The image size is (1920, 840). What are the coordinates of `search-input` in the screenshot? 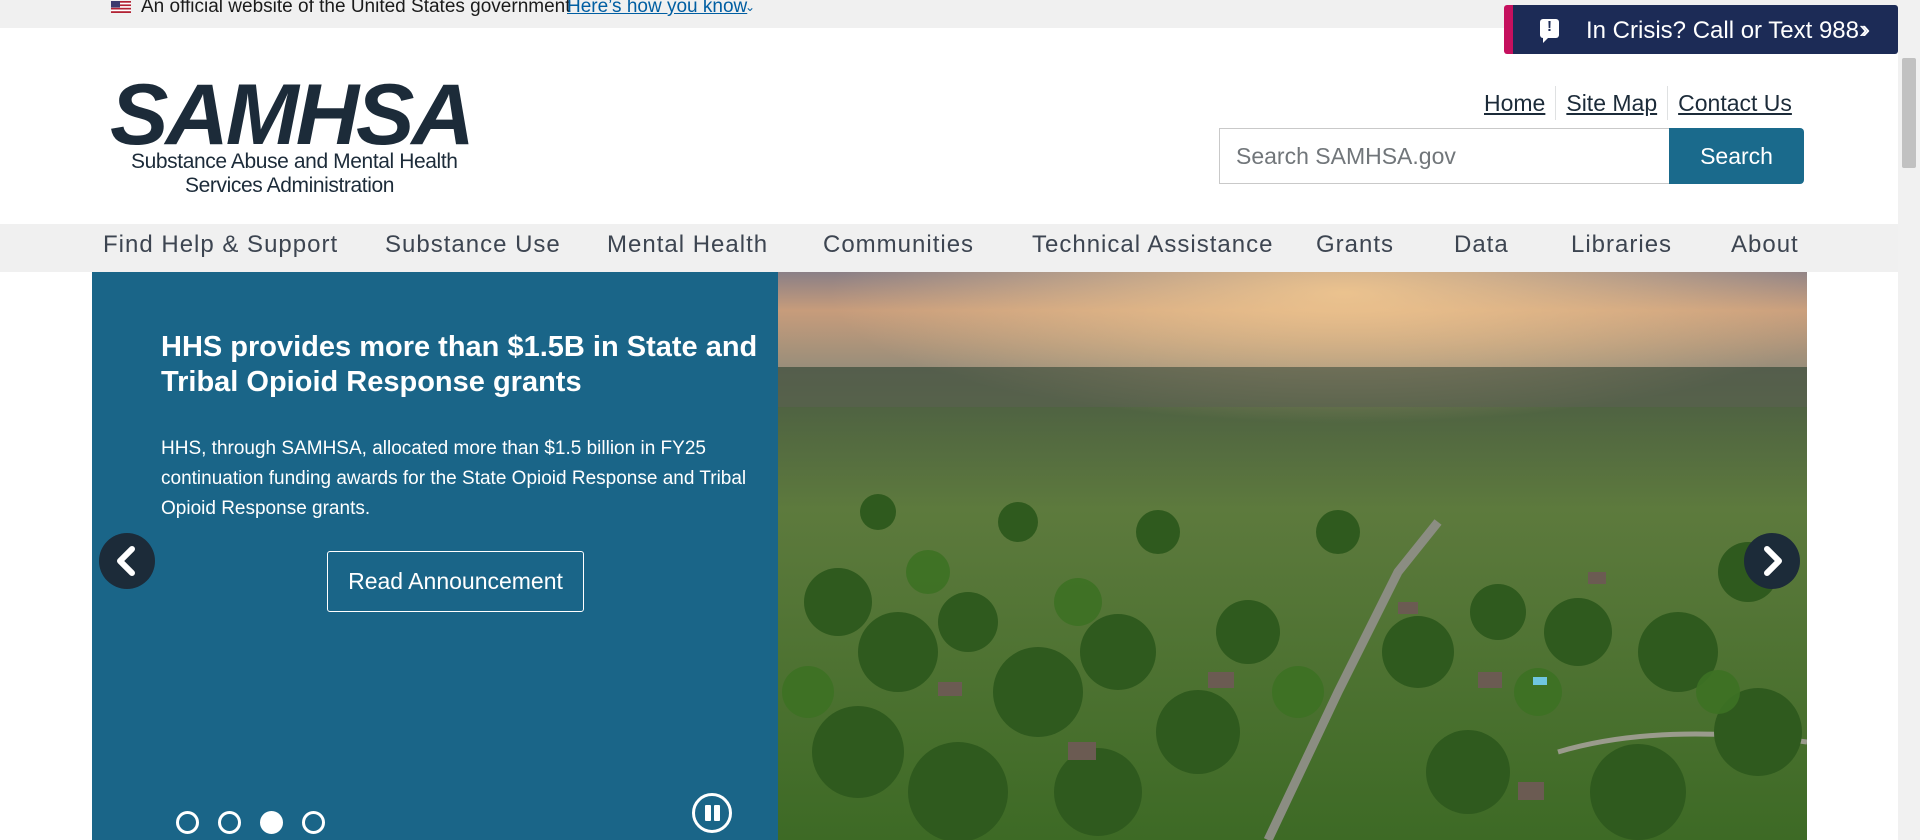 It's located at (1445, 156).